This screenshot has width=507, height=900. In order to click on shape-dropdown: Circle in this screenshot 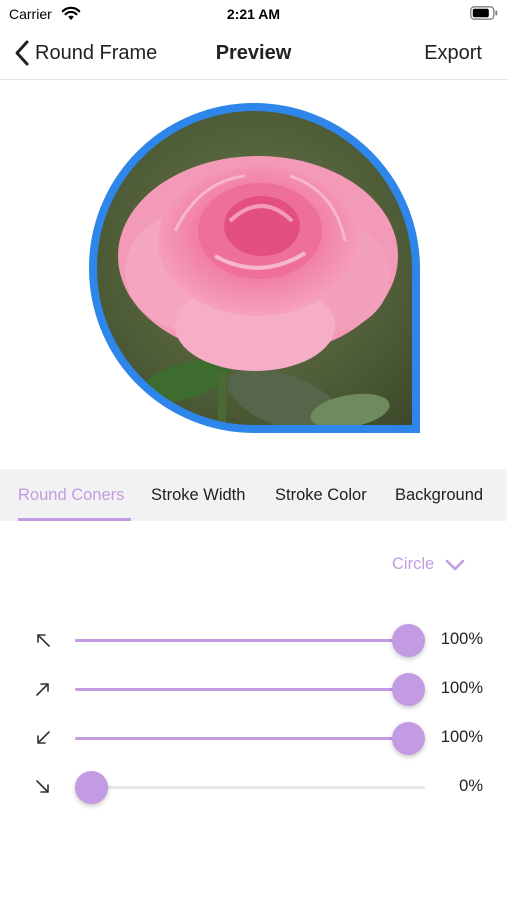, I will do `click(429, 564)`.